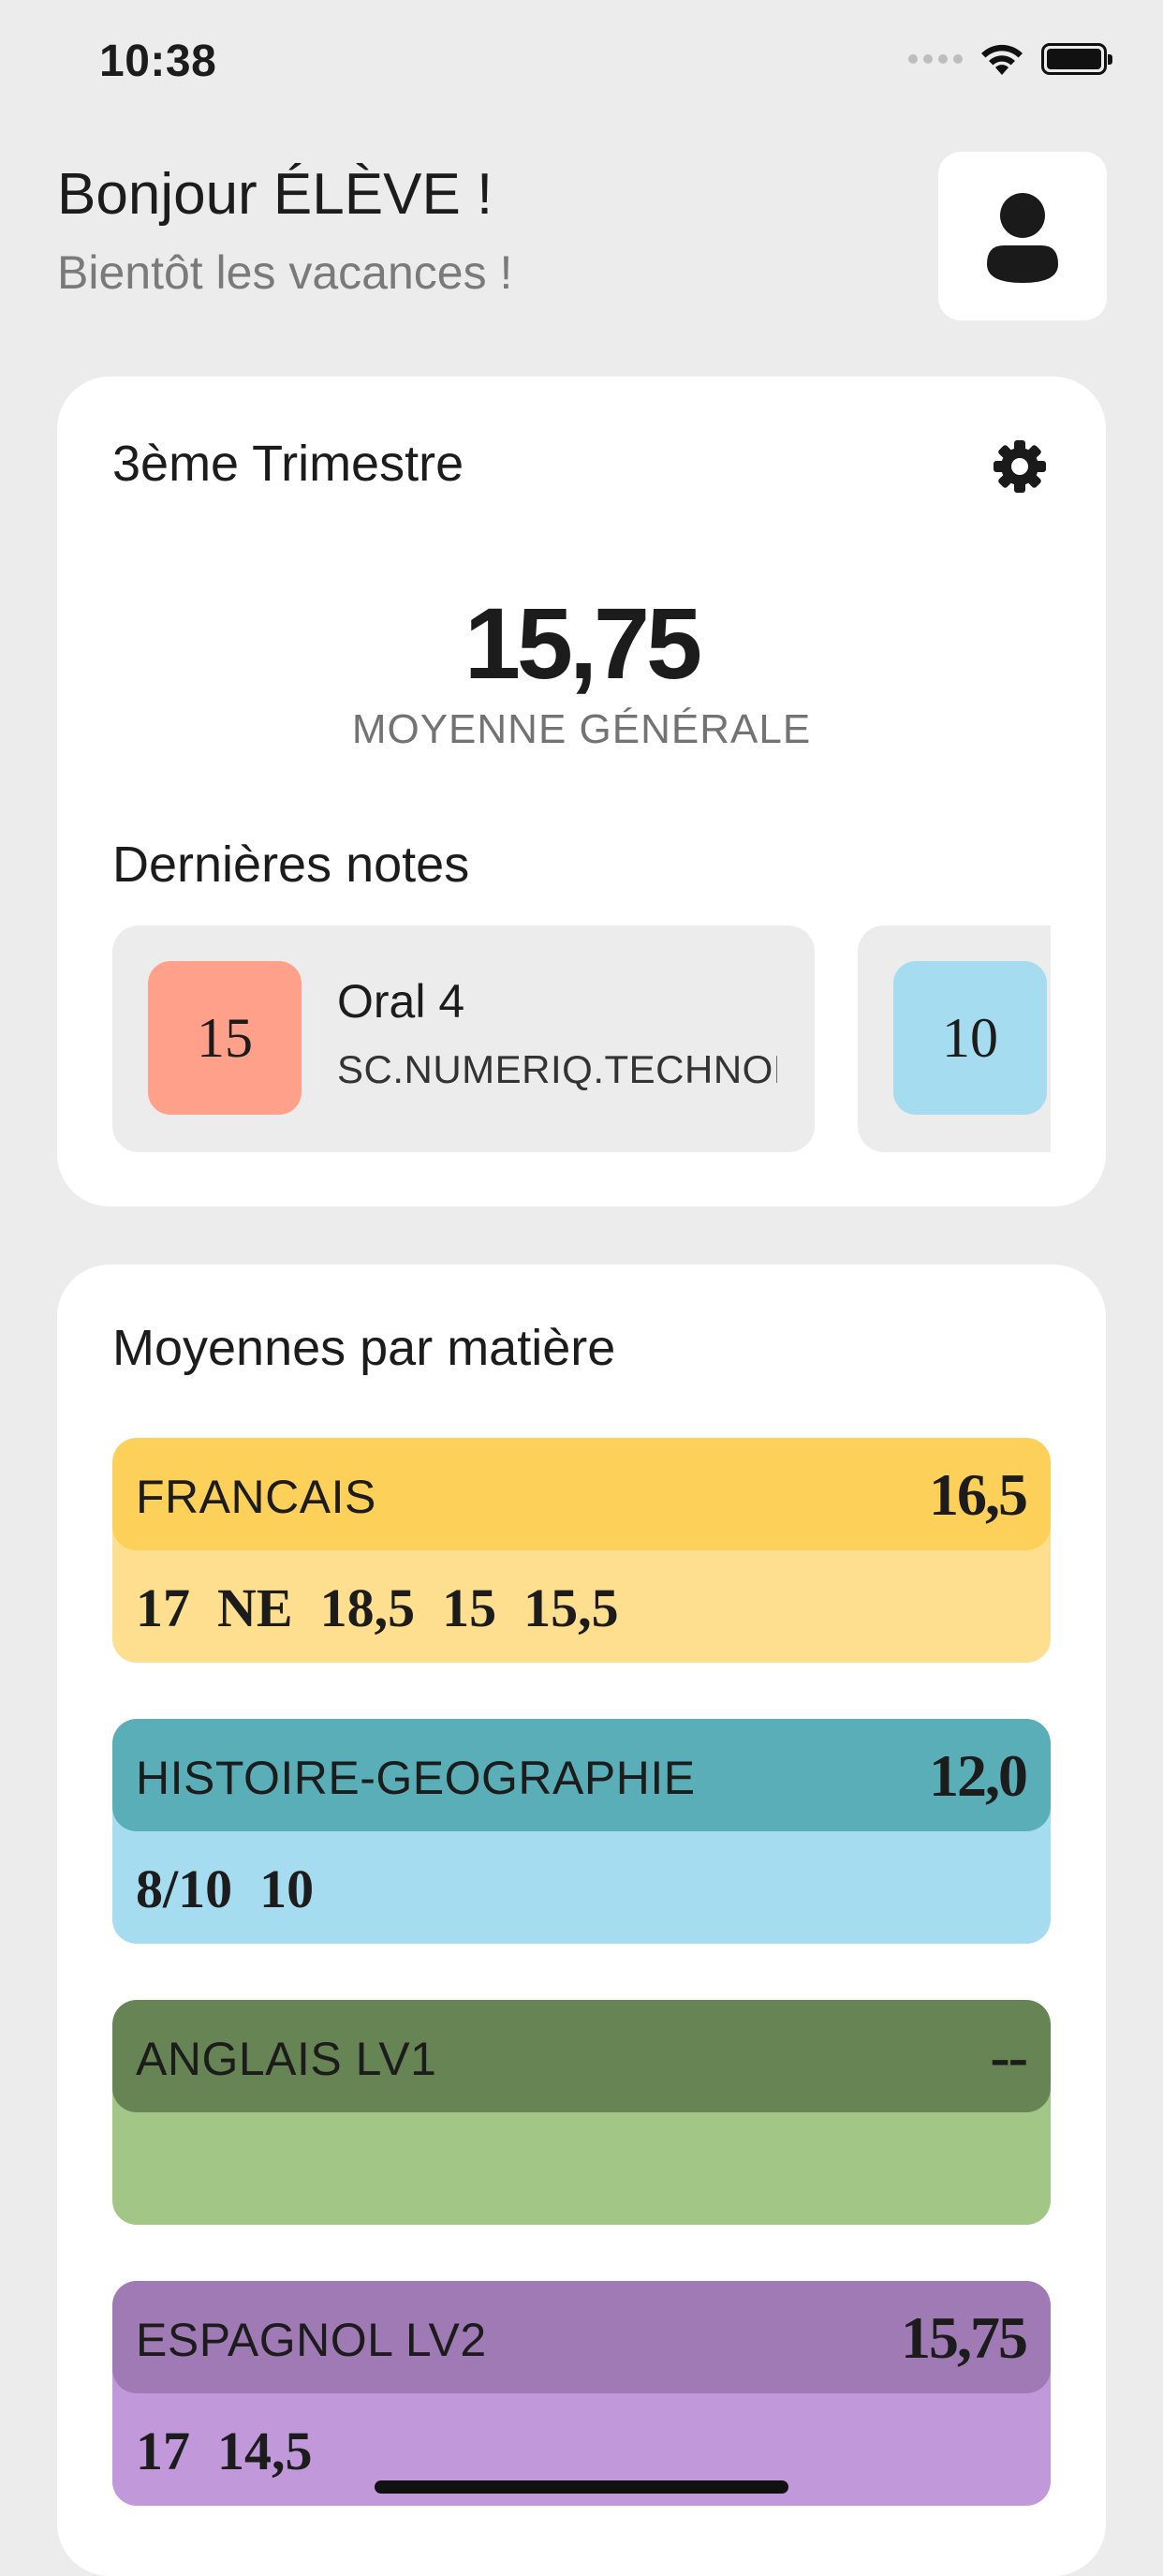  I want to click on subject-grades: 17 NE 18,5 15 15,5, so click(377, 1608).